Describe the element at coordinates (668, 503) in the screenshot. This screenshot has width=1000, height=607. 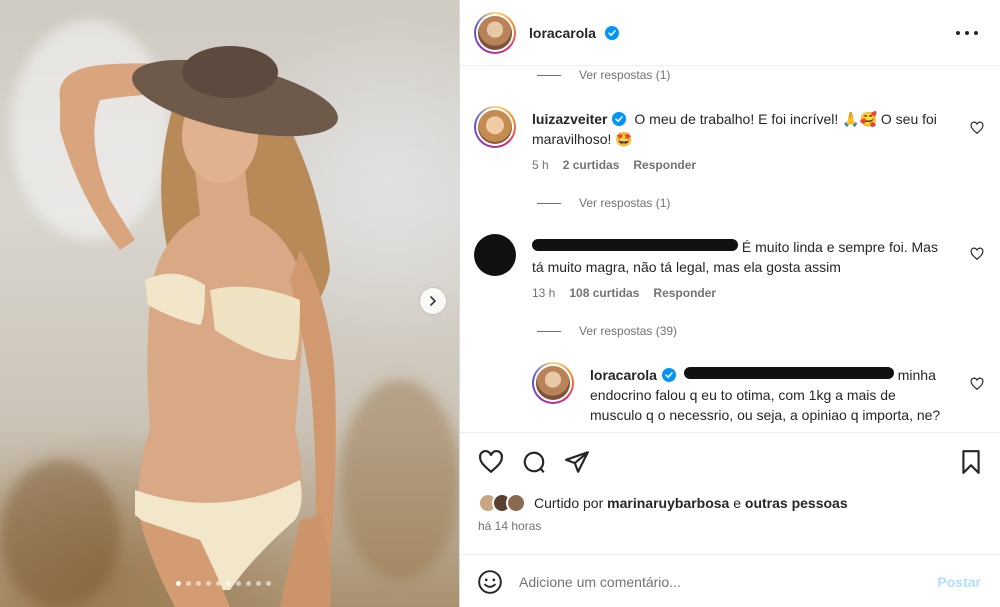
I see `liked-by-user: marinaruybarbosa` at that location.